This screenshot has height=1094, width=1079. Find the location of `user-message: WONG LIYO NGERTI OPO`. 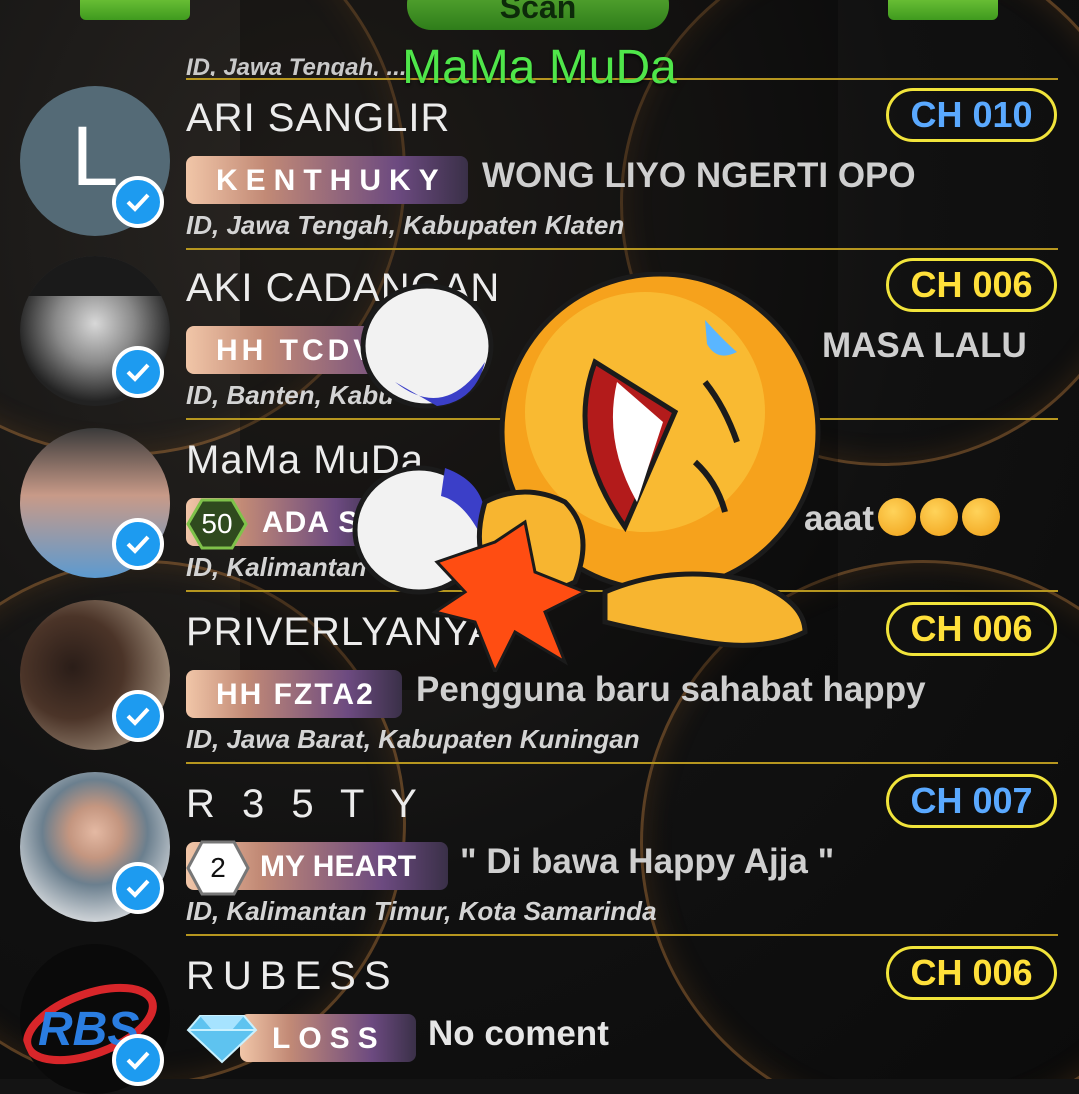

user-message: WONG LIYO NGERTI OPO is located at coordinates (699, 175).